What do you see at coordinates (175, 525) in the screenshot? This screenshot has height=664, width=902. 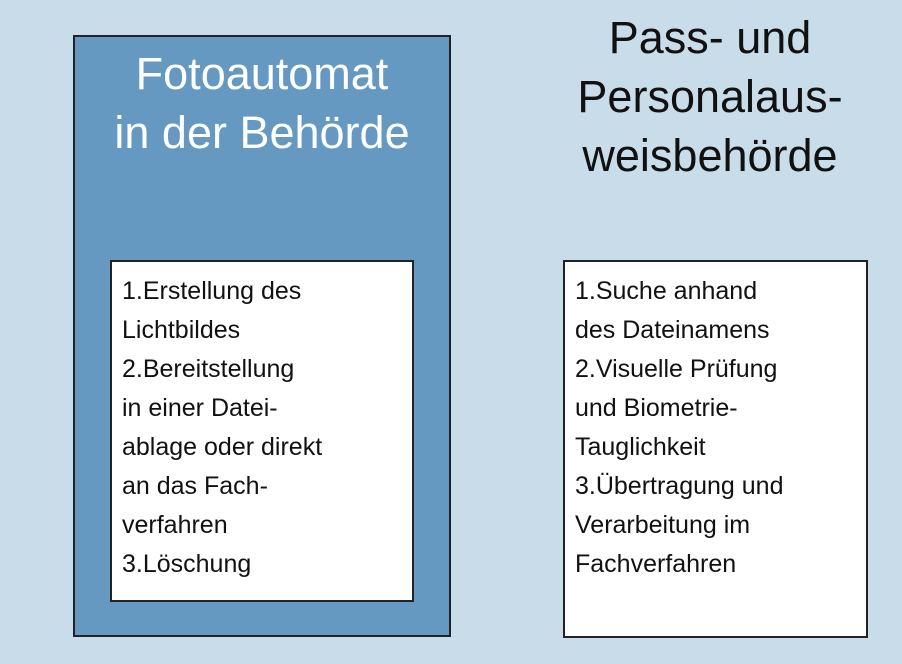 I see `photo-booth-step-line: verfahren` at bounding box center [175, 525].